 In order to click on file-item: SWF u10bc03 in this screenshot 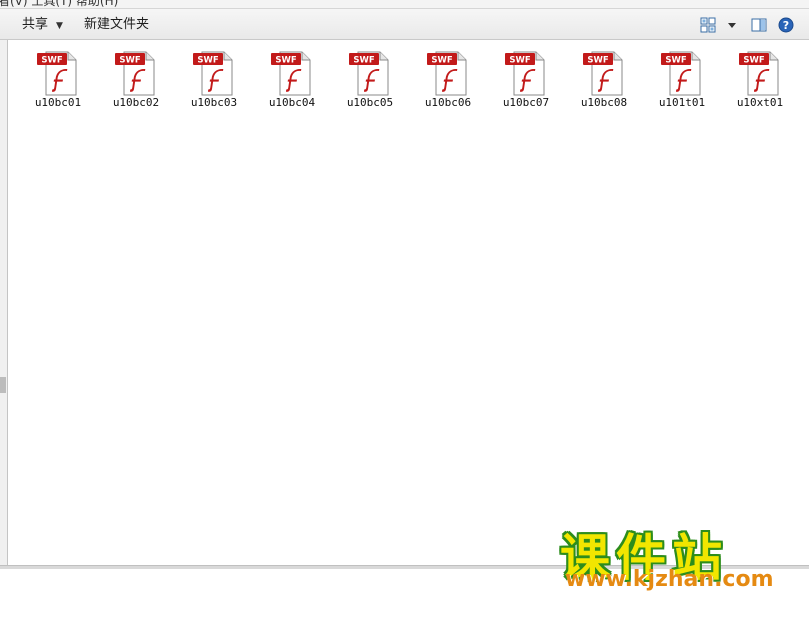, I will do `click(214, 79)`.